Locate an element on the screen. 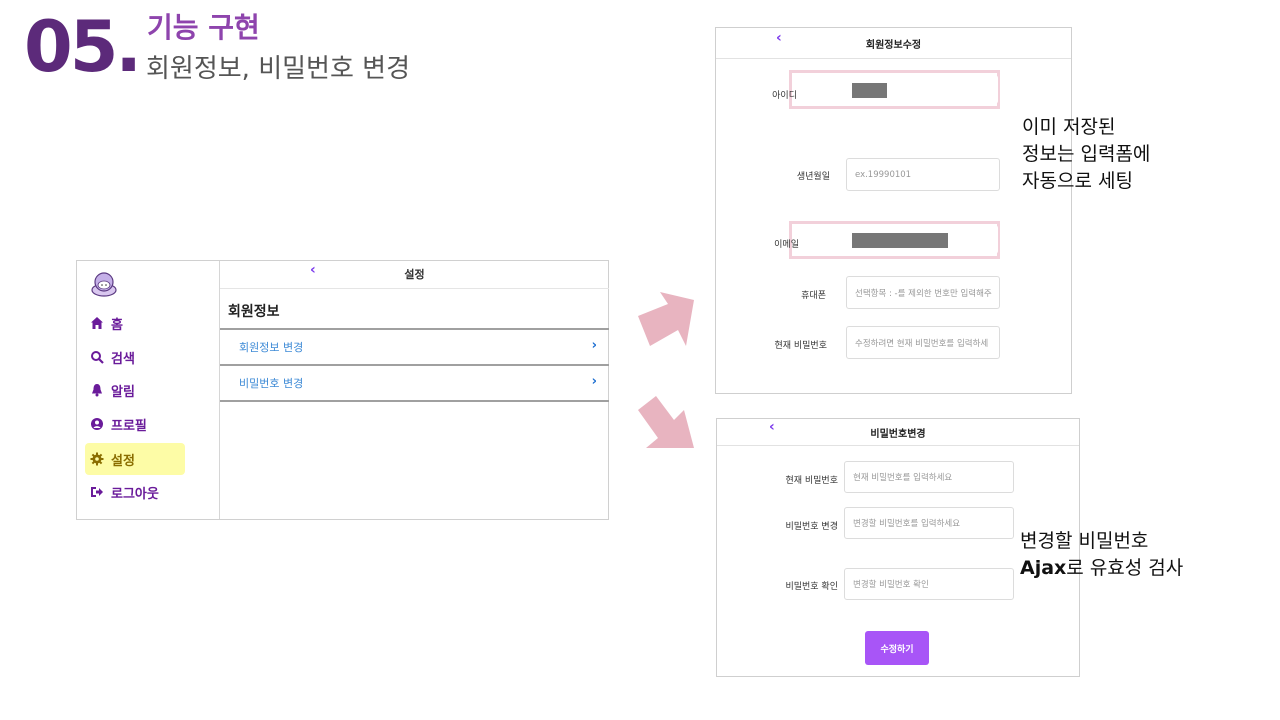 The image size is (1280, 720). home-icon is located at coordinates (97, 323).